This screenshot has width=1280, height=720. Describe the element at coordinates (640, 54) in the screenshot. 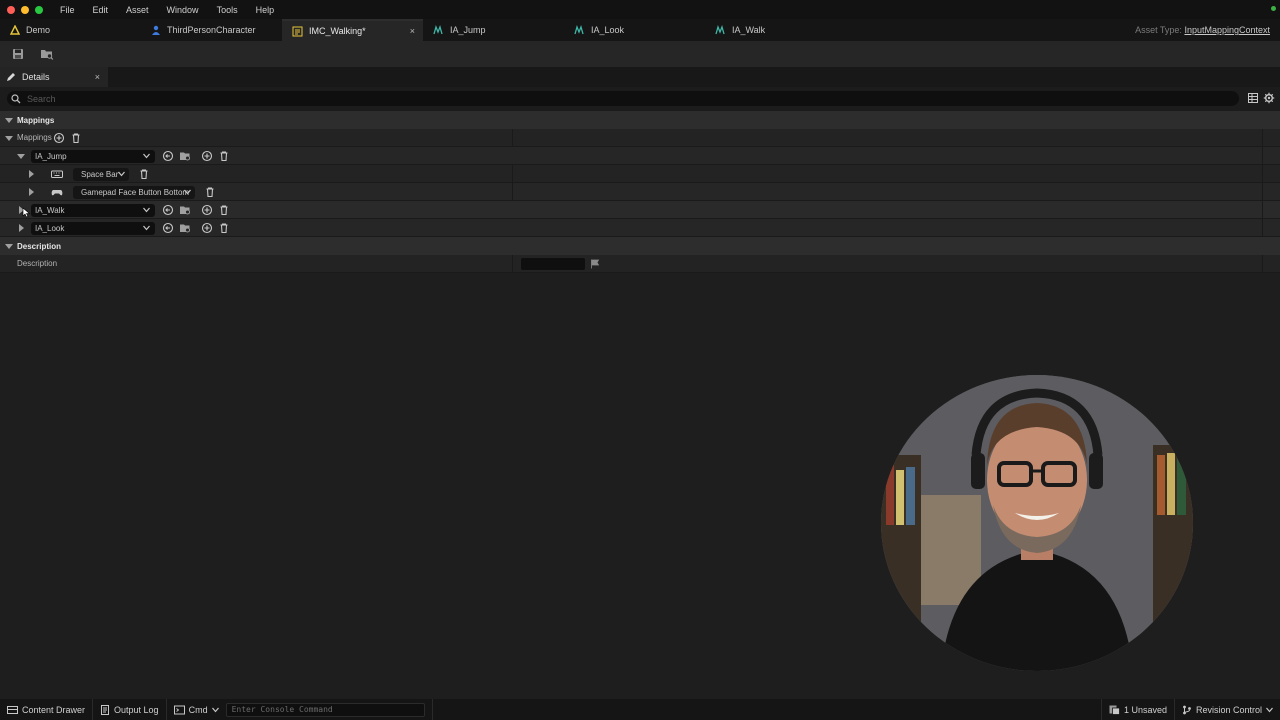

I see `asset-toolbar` at that location.